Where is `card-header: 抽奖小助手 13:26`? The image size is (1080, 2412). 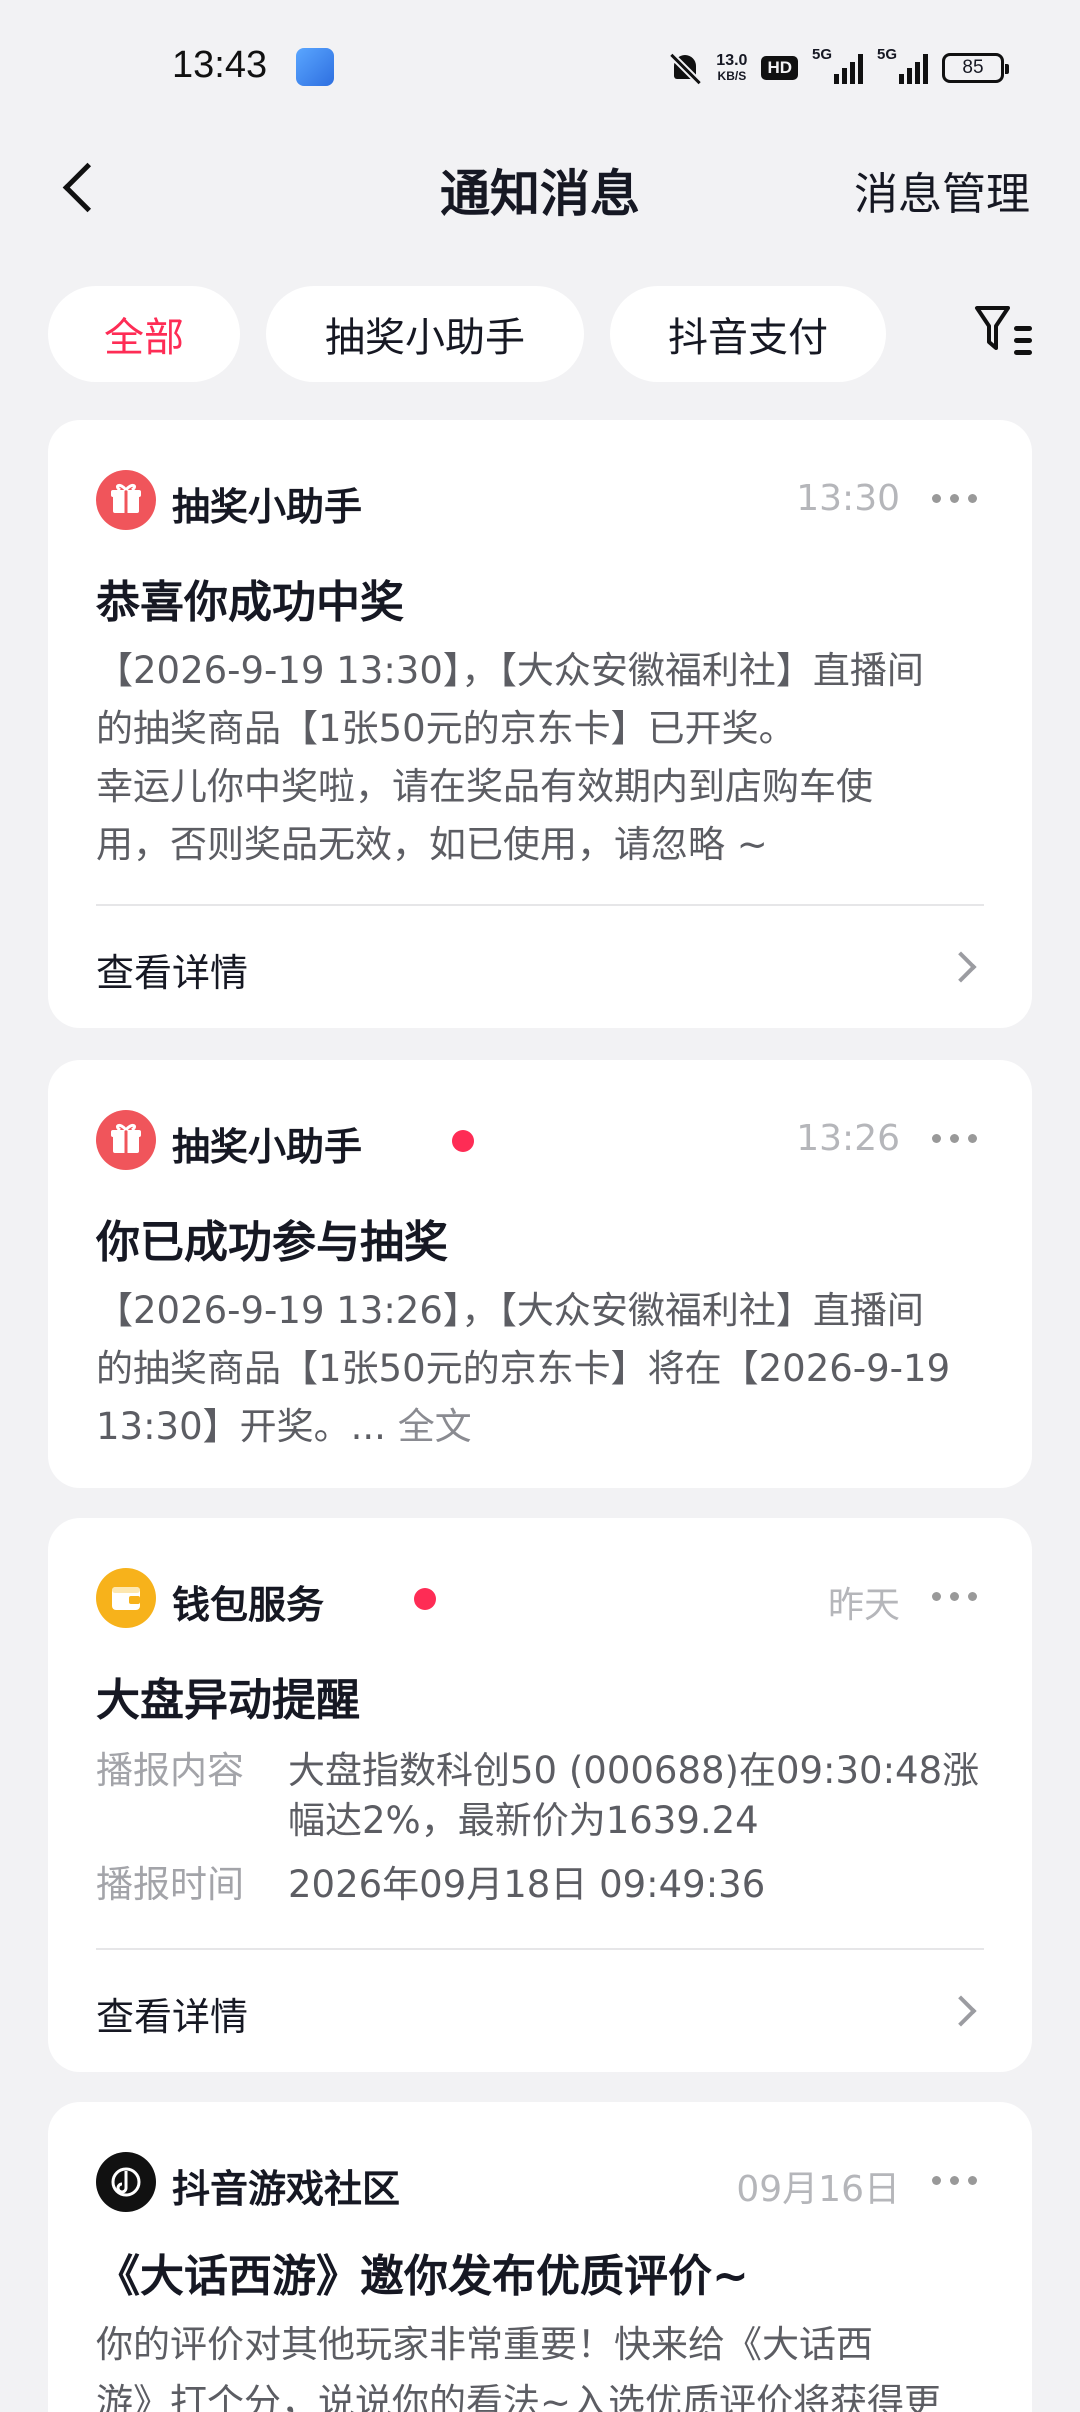
card-header: 抽奖小助手 13:26 is located at coordinates (540, 1140).